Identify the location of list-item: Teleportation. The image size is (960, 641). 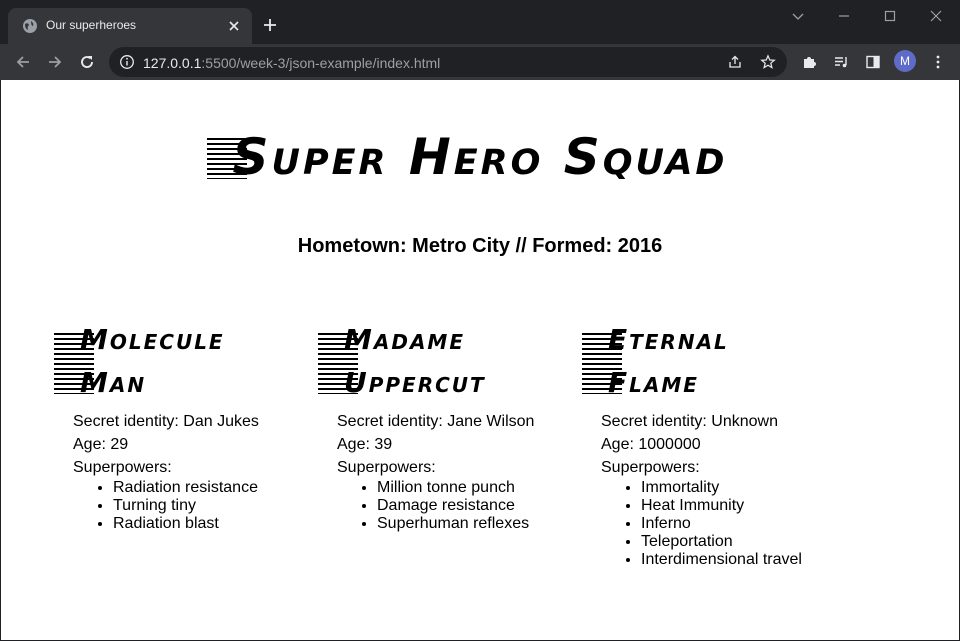
(736, 542).